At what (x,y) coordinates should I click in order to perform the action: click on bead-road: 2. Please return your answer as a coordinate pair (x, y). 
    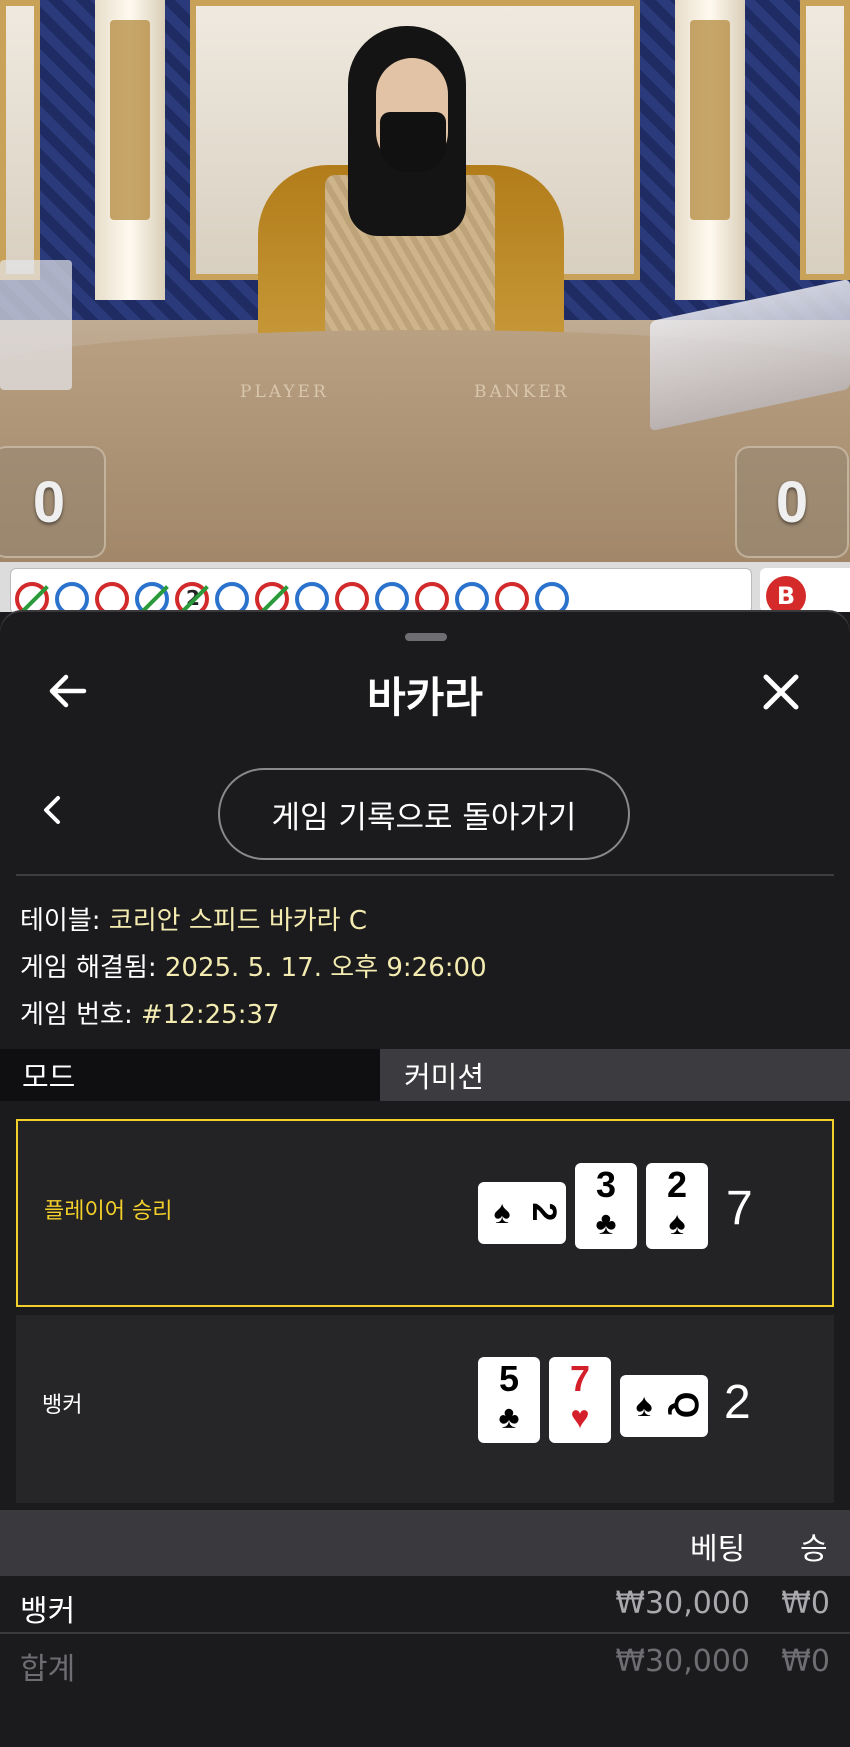
    Looking at the image, I should click on (381, 592).